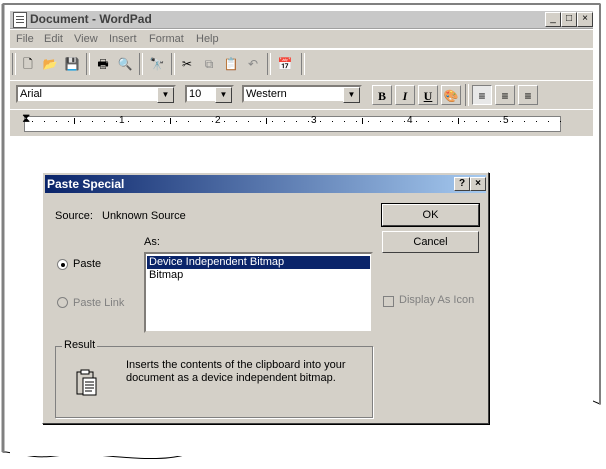 Image resolution: width=606 pixels, height=469 pixels. Describe the element at coordinates (157, 64) in the screenshot. I see `find-icon: 🔭` at that location.